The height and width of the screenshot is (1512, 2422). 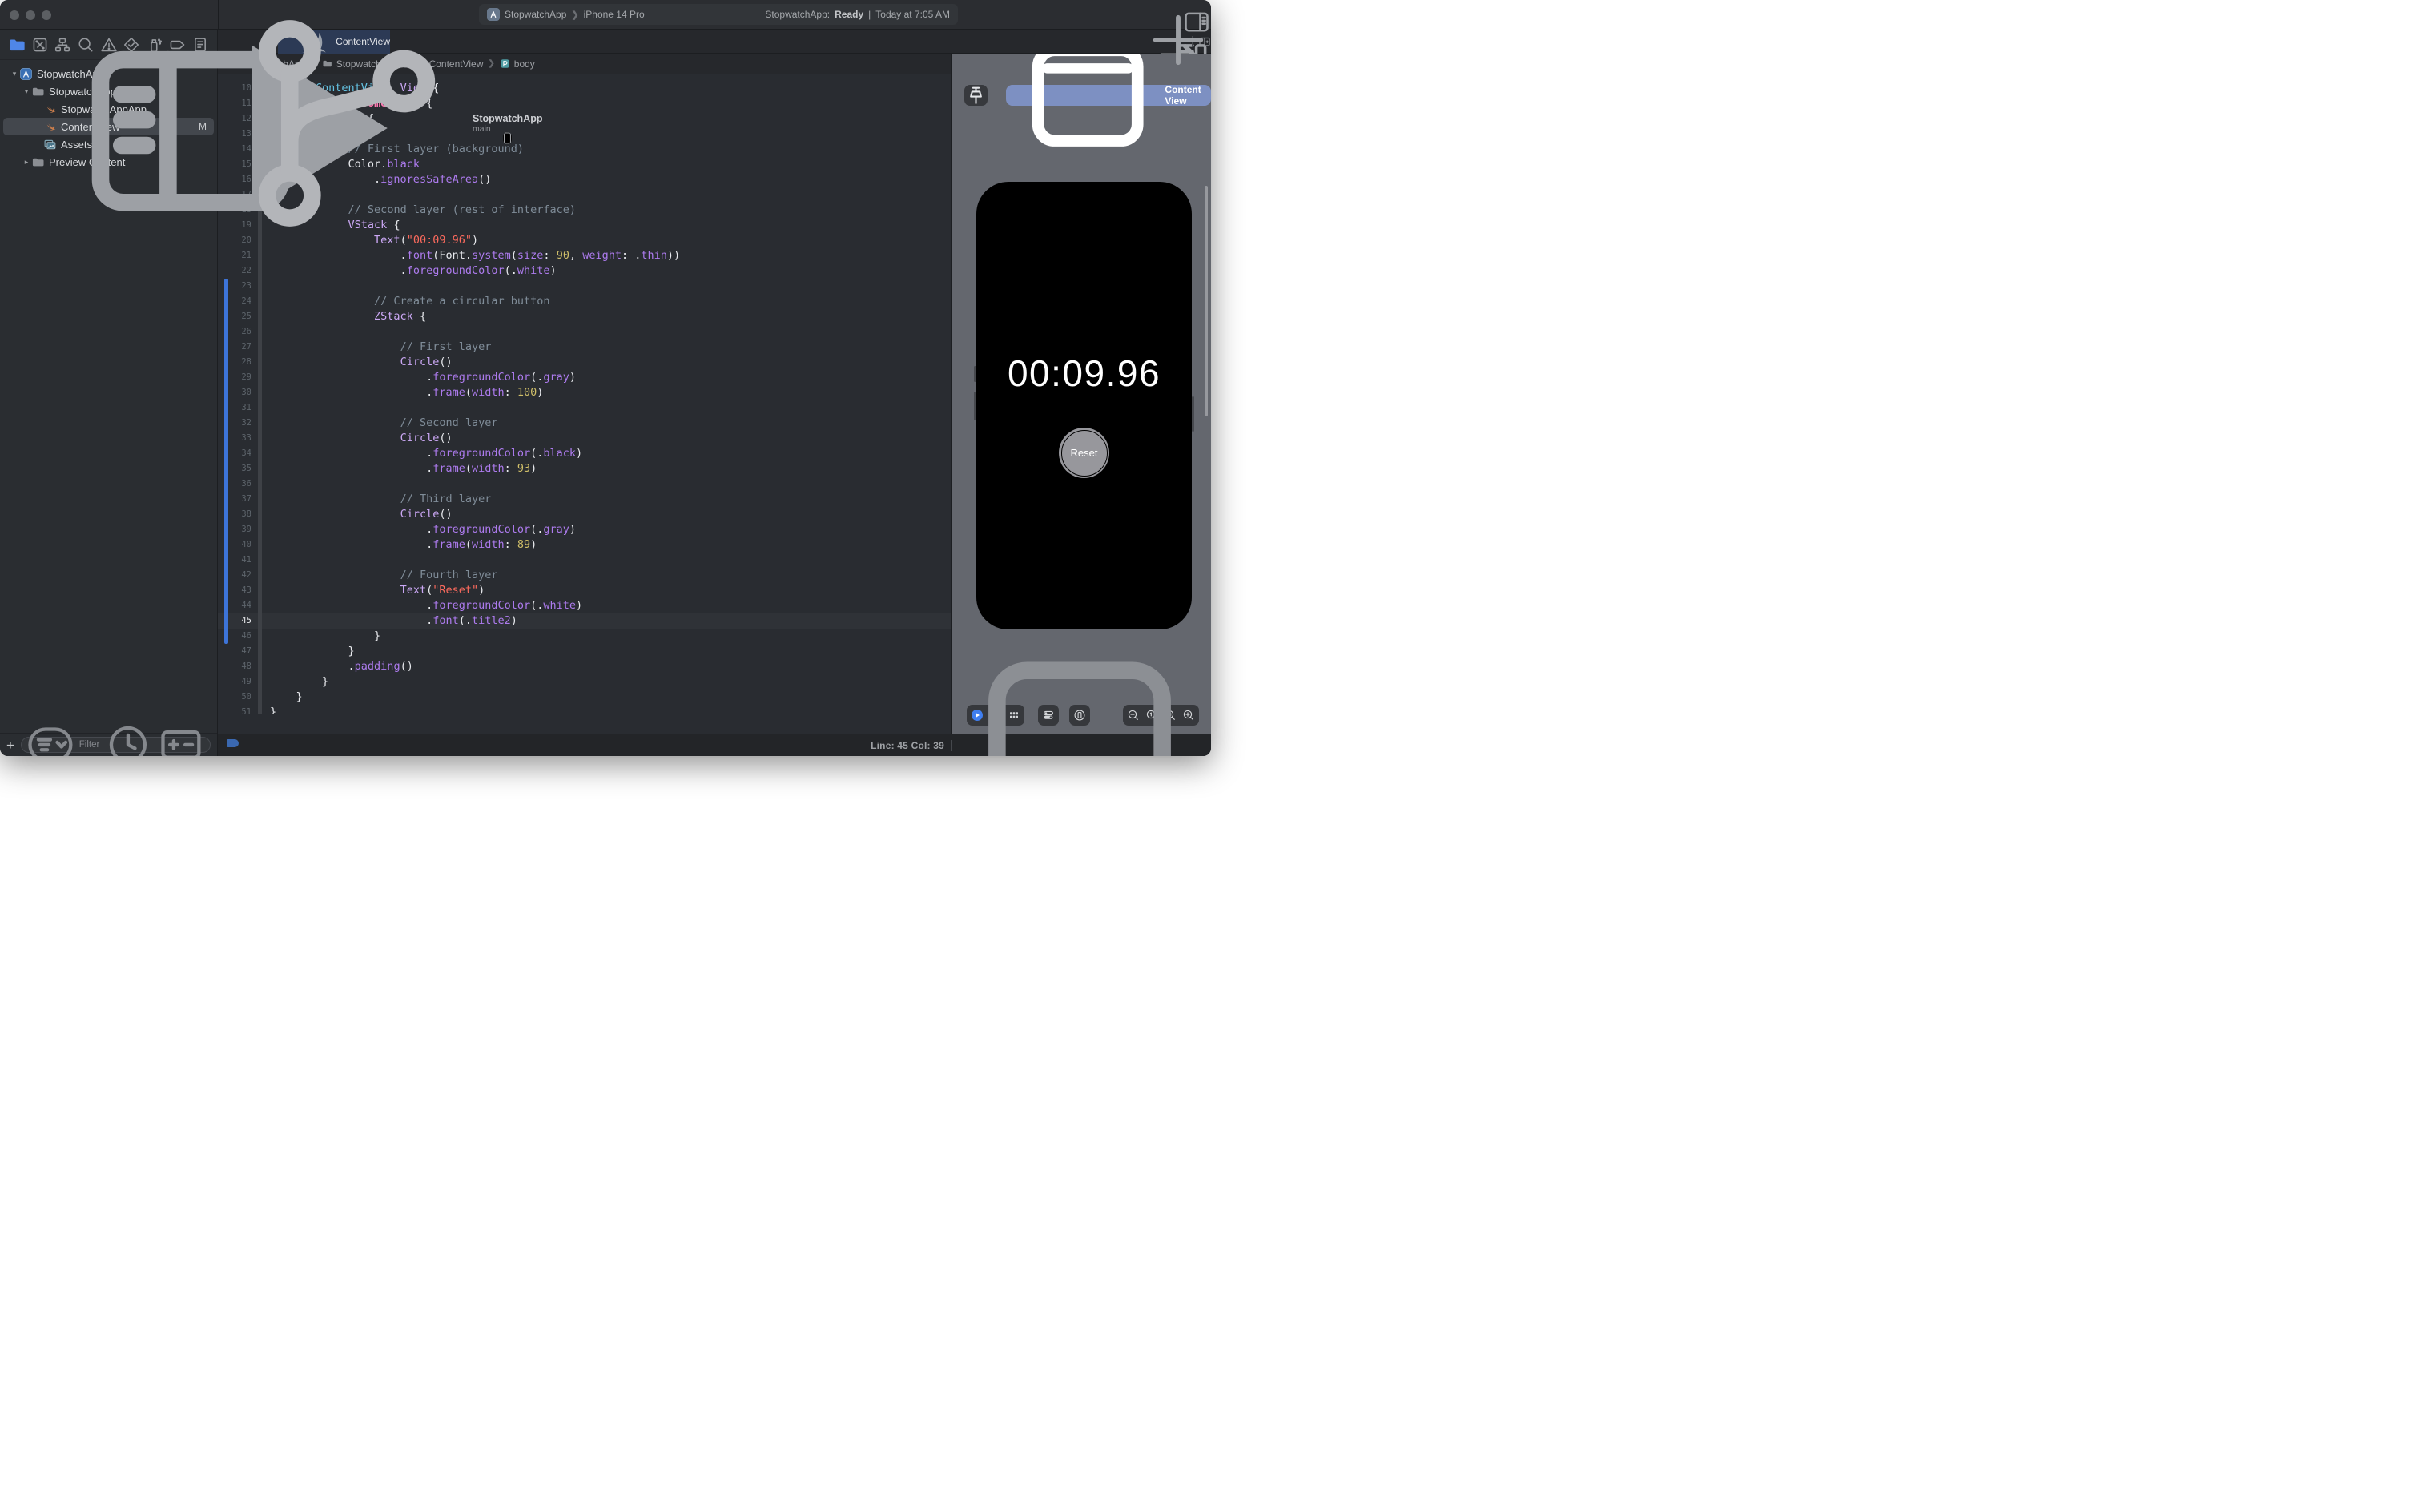 What do you see at coordinates (585, 621) in the screenshot?
I see `code-line: 45 .font(.title2)` at bounding box center [585, 621].